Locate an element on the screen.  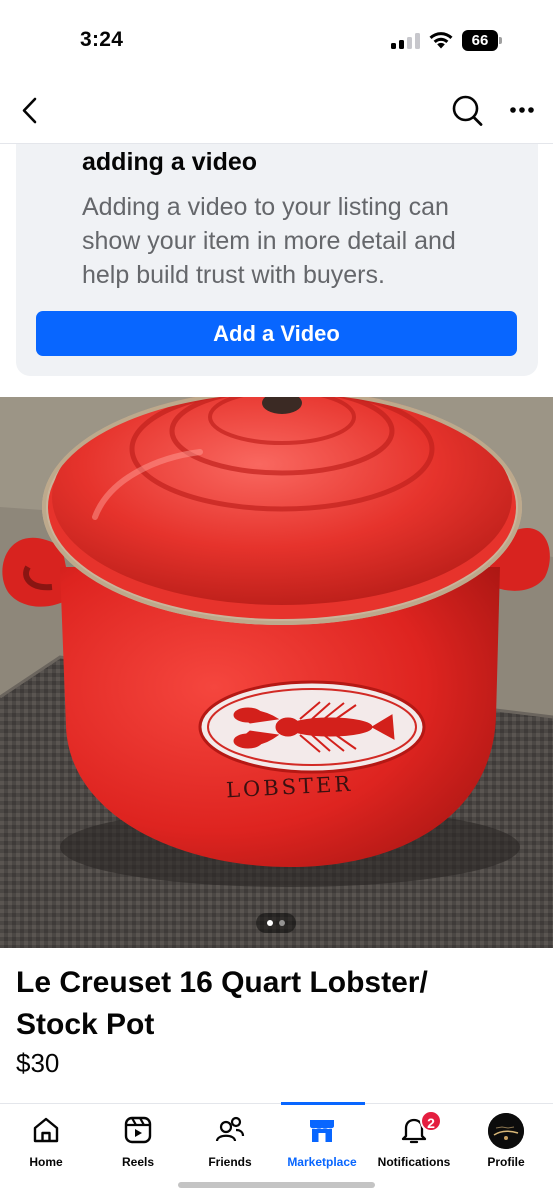
tab-reels: Reels is located at coordinates (138, 1140).